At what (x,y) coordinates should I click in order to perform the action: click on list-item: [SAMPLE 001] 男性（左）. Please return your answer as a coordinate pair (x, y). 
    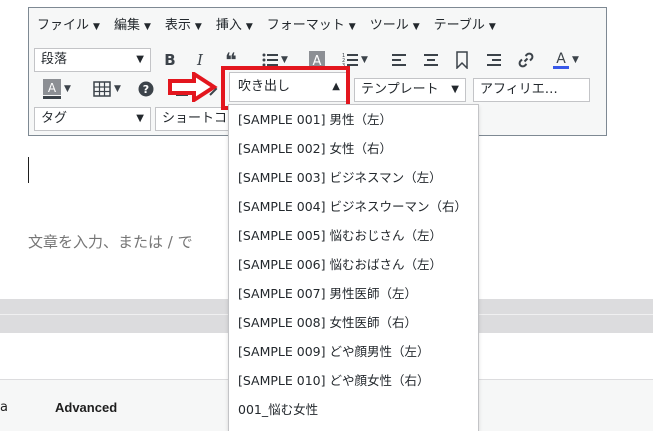
    Looking at the image, I should click on (353, 119).